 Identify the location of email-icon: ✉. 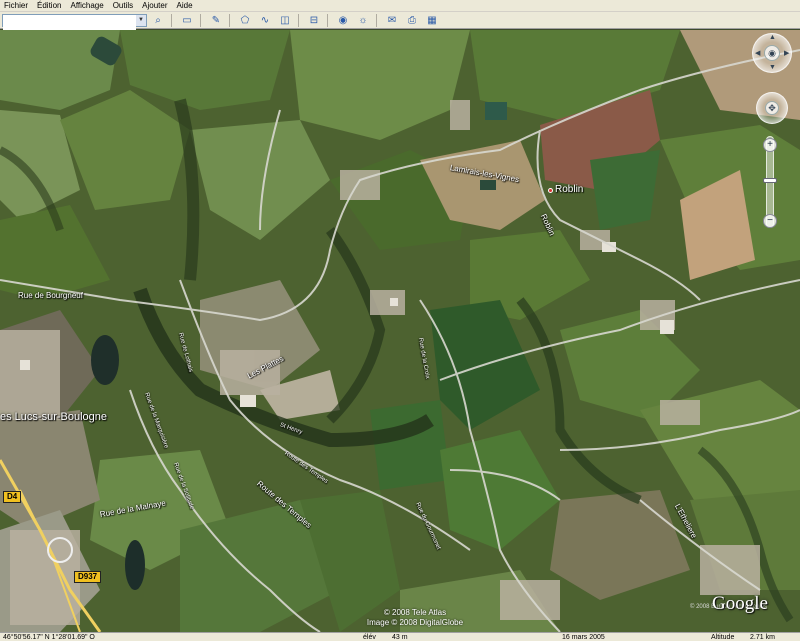
(392, 20).